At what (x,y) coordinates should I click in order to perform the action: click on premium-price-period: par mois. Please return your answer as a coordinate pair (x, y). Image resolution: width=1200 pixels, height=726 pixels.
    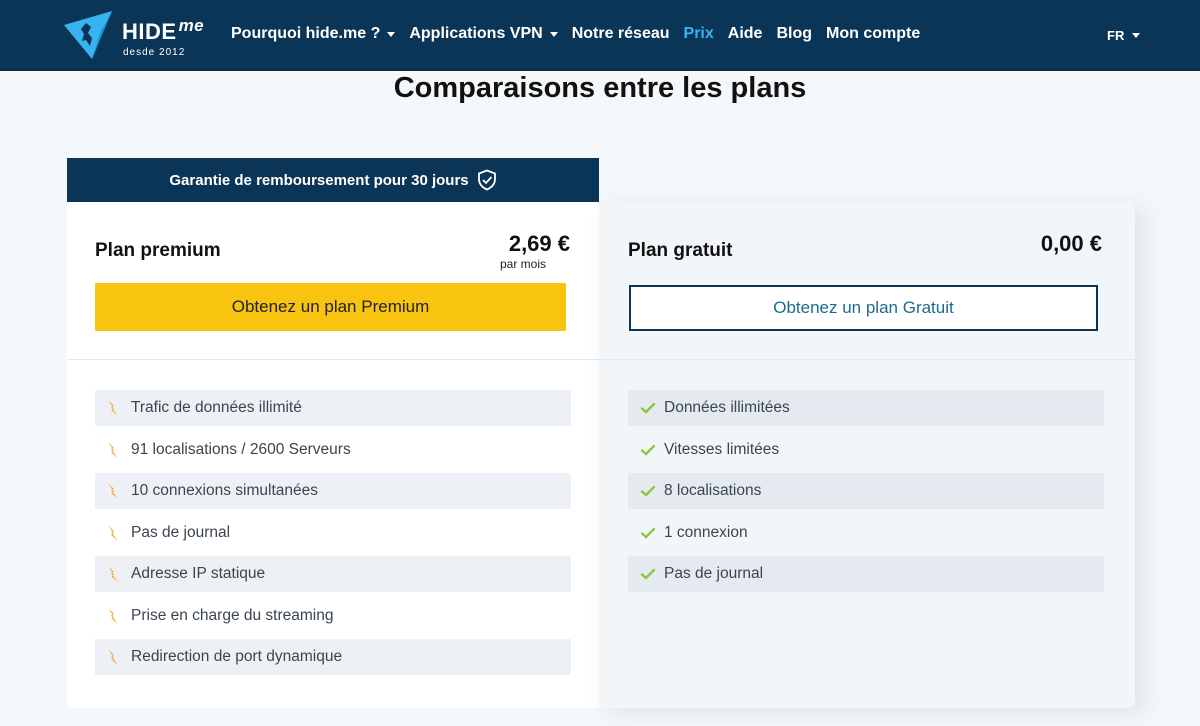
    Looking at the image, I should click on (523, 264).